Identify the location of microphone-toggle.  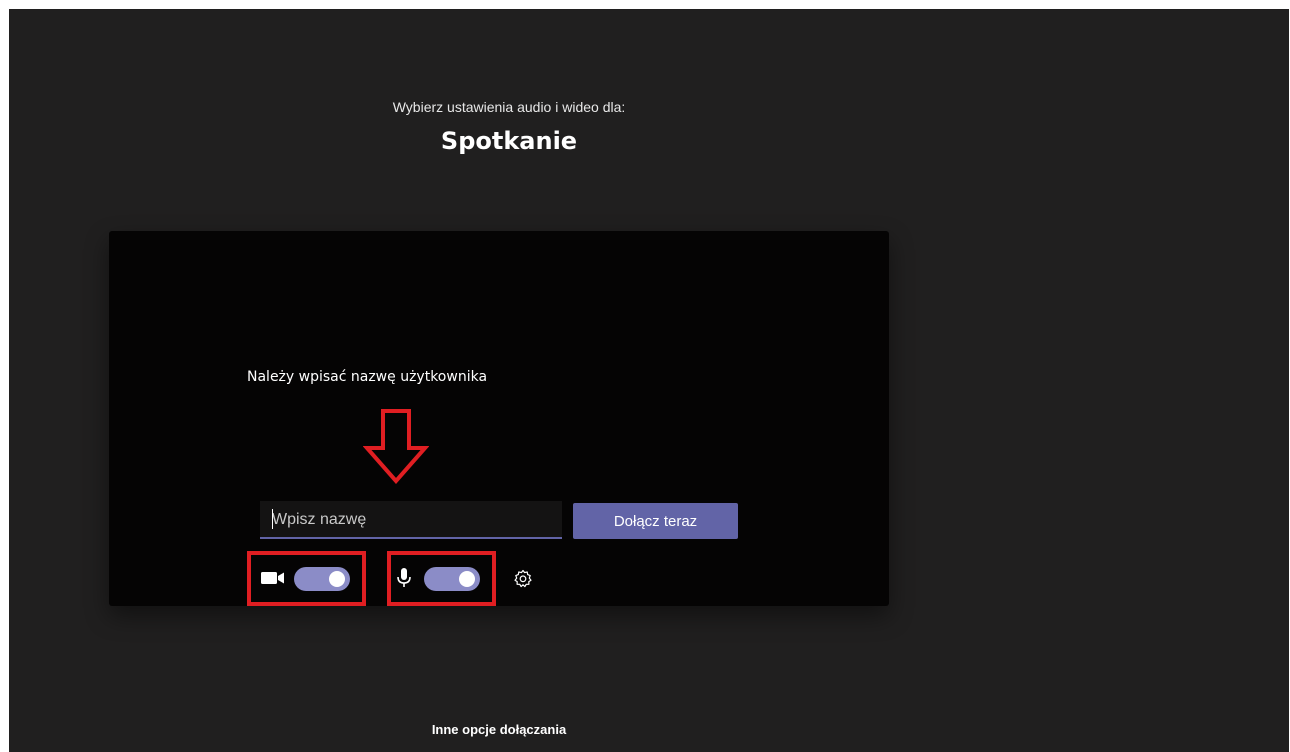
(452, 579).